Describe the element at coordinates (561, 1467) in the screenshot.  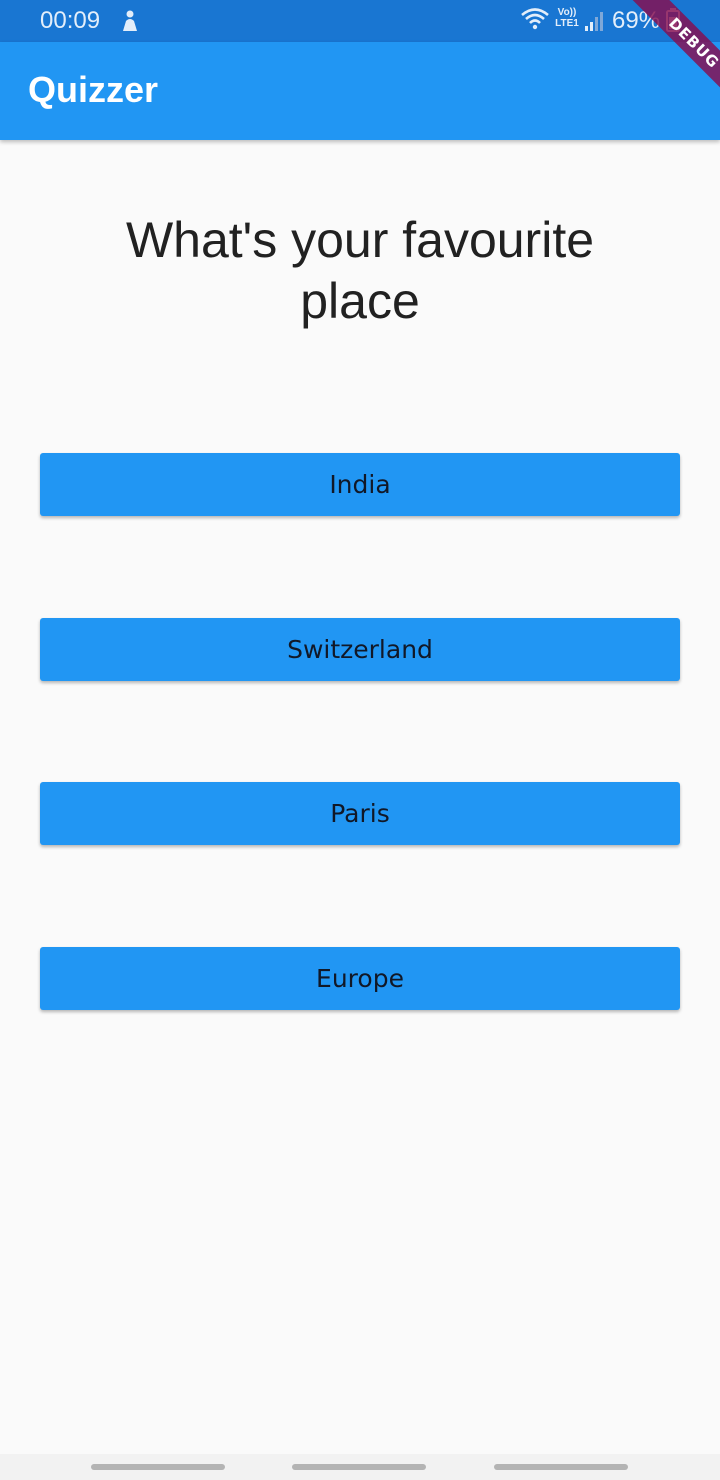
I see `nav-back-handle` at that location.